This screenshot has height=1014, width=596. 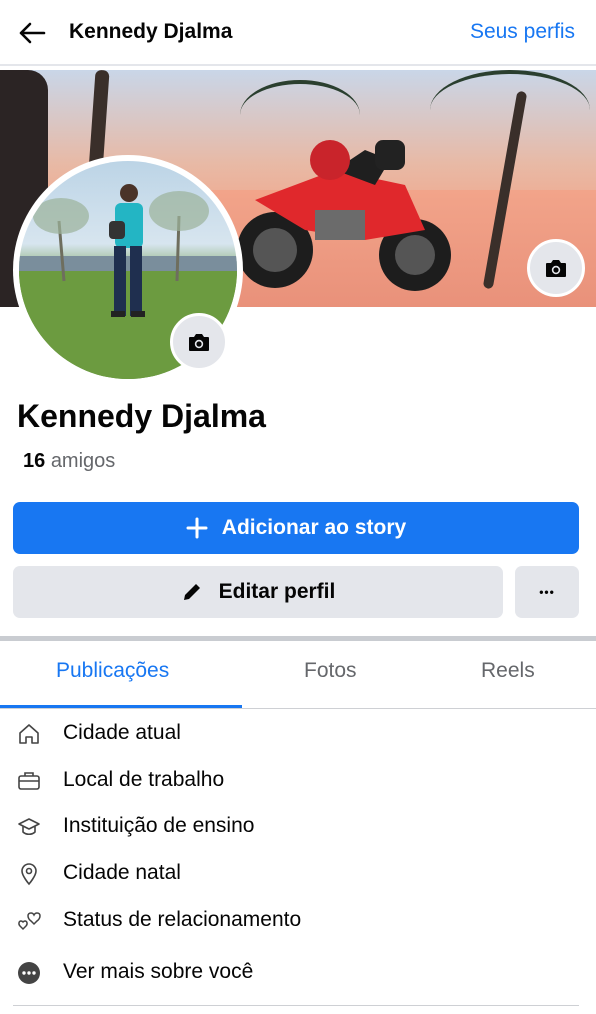 What do you see at coordinates (159, 825) in the screenshot?
I see `detail-label: Instituição de ensino` at bounding box center [159, 825].